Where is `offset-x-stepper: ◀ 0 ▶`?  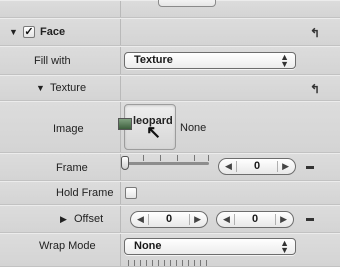
offset-x-stepper: ◀ 0 ▶ is located at coordinates (169, 219).